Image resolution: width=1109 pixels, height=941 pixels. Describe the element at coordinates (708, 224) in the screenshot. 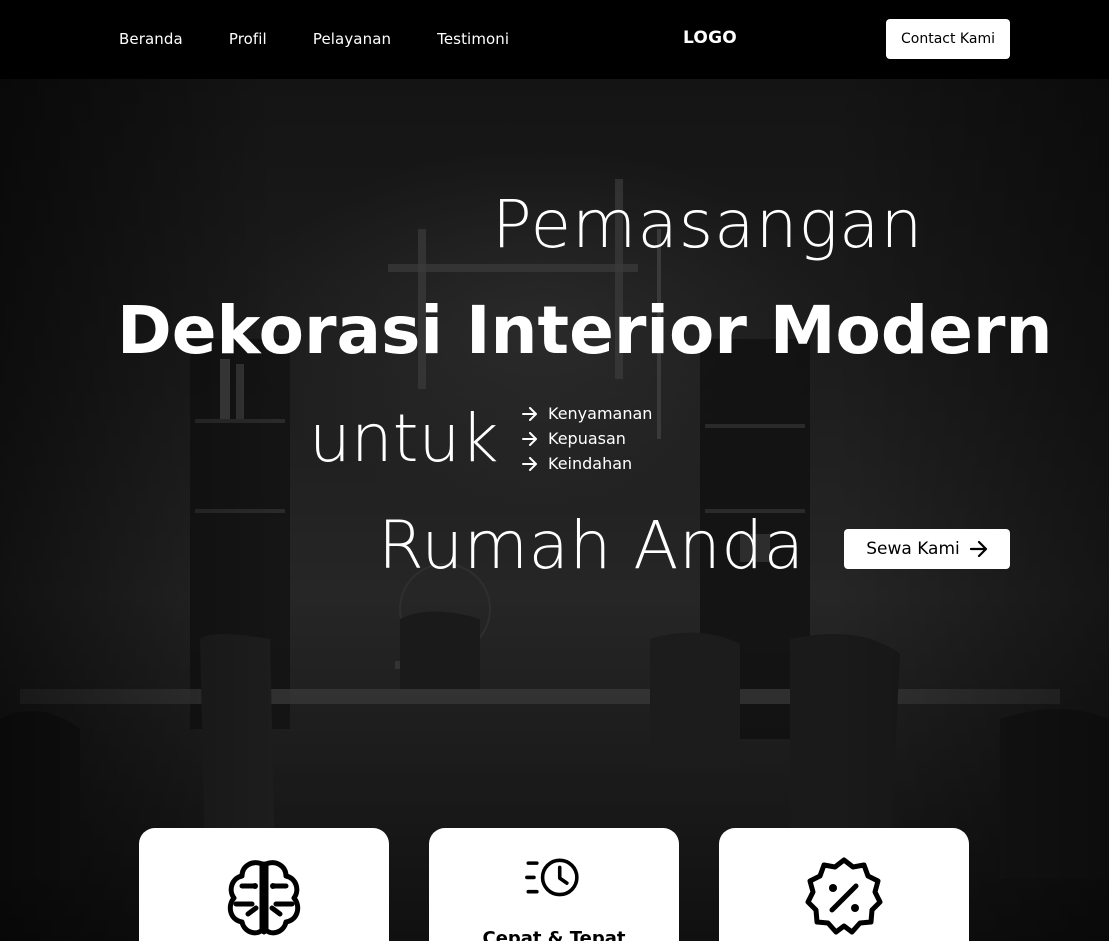

I see `hero-heading-line-1: Pemasangan` at that location.